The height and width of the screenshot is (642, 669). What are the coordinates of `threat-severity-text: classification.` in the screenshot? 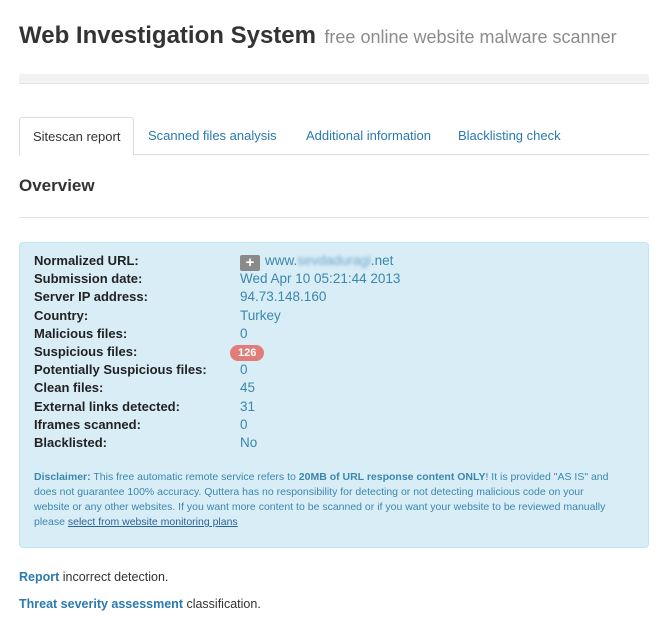 It's located at (221, 604).